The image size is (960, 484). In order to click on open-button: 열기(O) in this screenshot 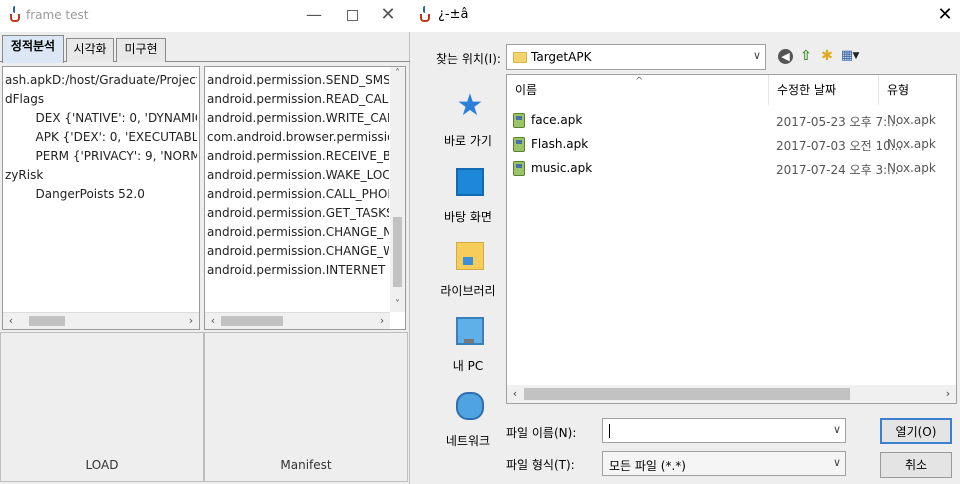, I will do `click(916, 431)`.